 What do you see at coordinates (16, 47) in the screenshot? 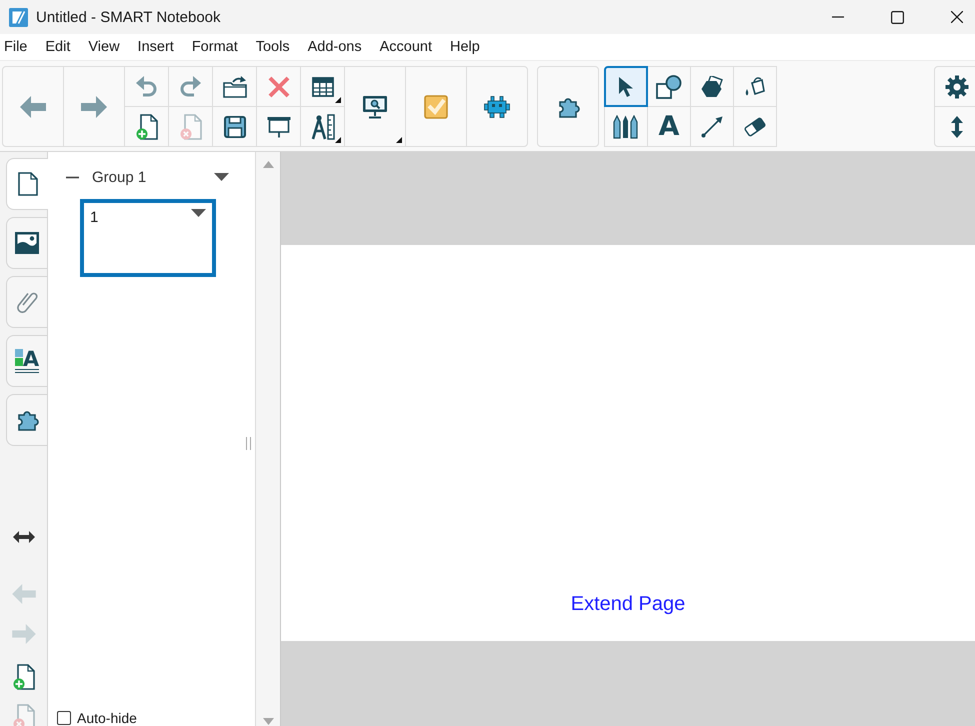
I see `menu-item: File` at bounding box center [16, 47].